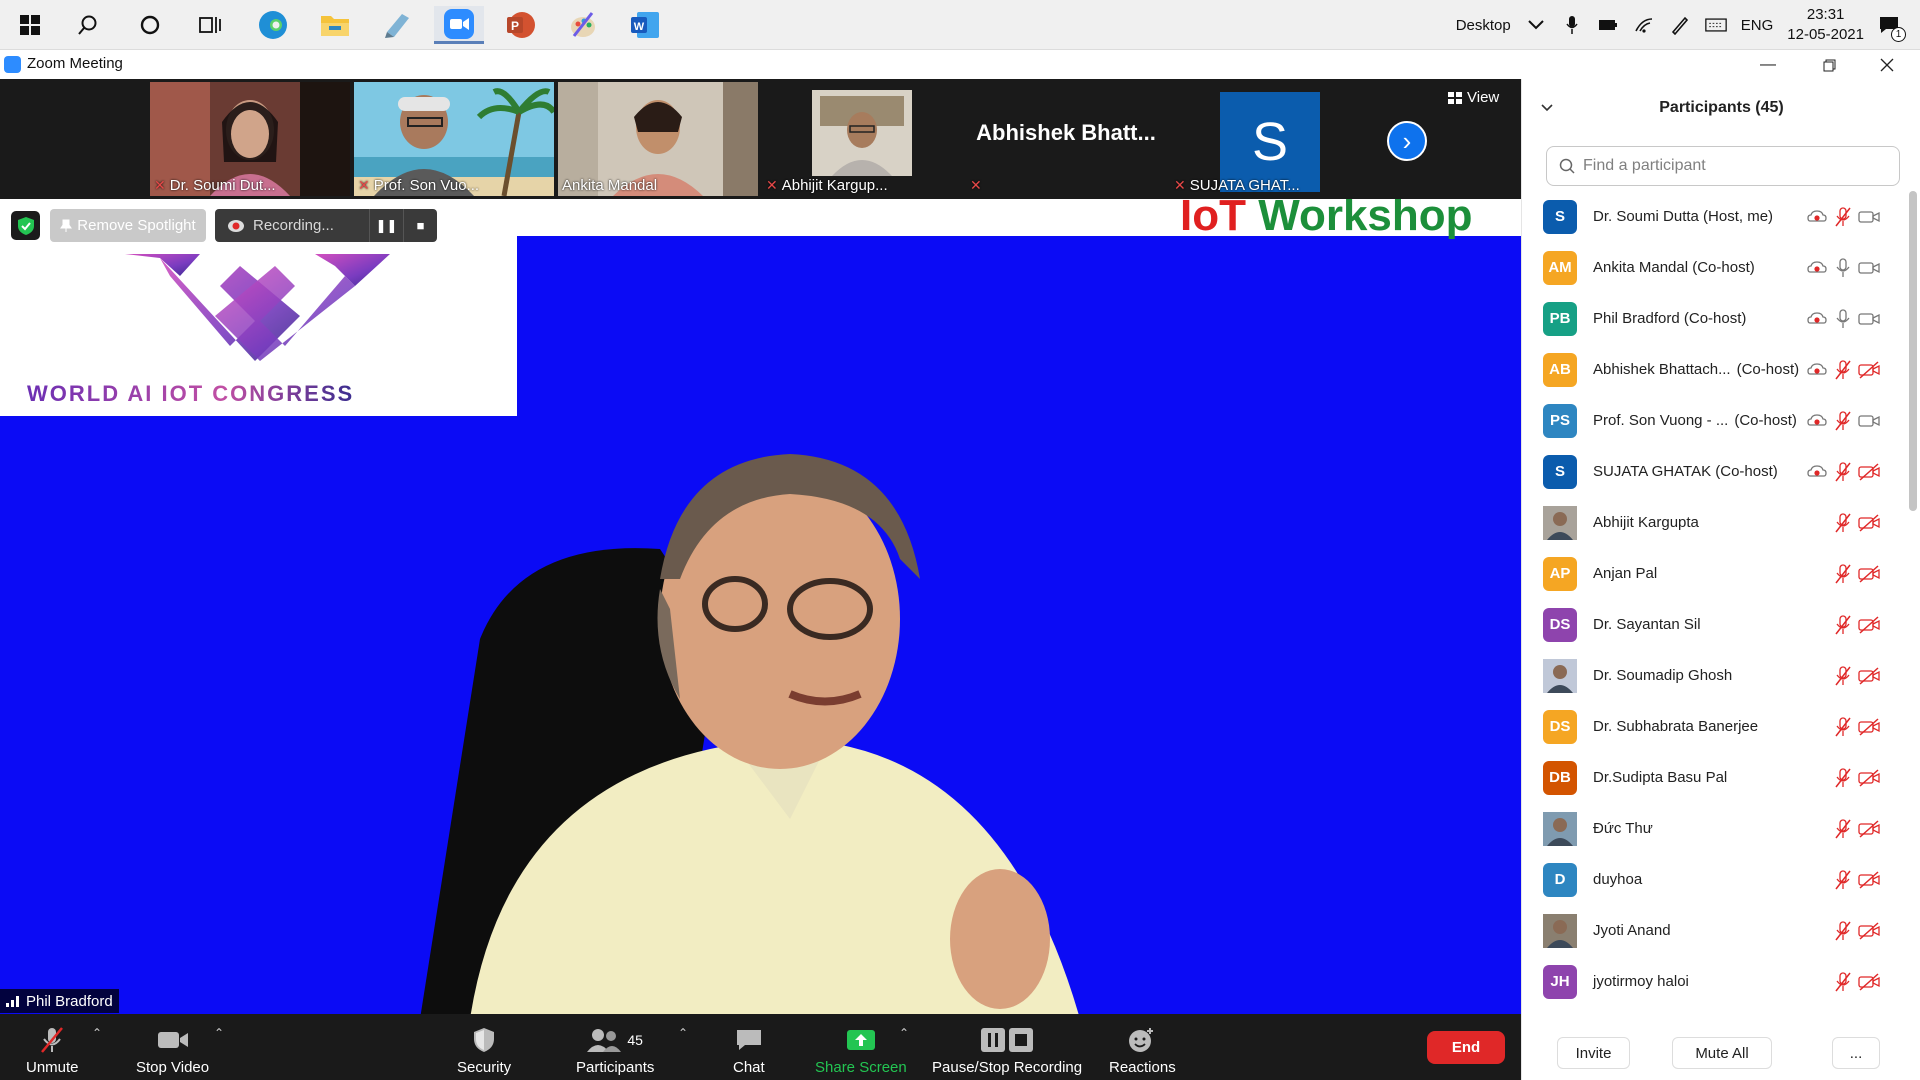 The height and width of the screenshot is (1080, 1920). What do you see at coordinates (1483, 25) in the screenshot?
I see `desktop-toolbar-label: Desktop` at bounding box center [1483, 25].